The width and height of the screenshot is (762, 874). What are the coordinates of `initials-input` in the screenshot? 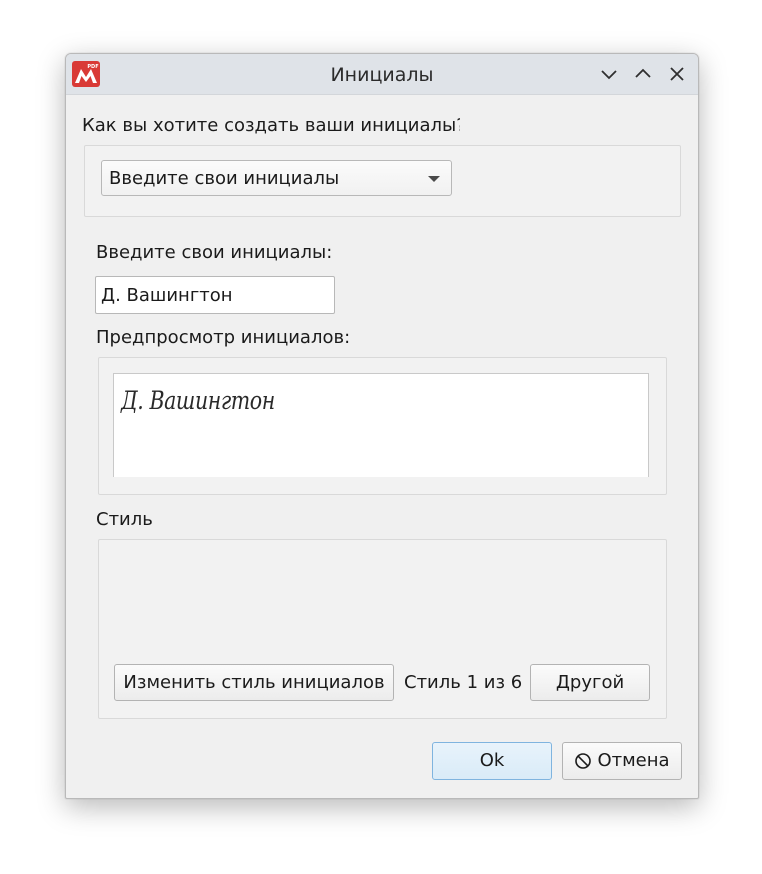 It's located at (215, 295).